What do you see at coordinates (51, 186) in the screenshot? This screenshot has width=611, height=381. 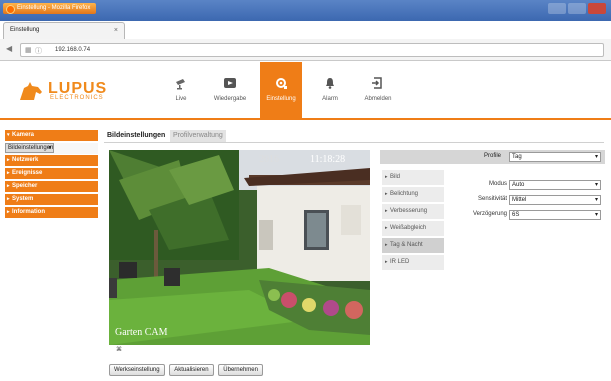 I see `sidebar-item-speicher: Speicher` at bounding box center [51, 186].